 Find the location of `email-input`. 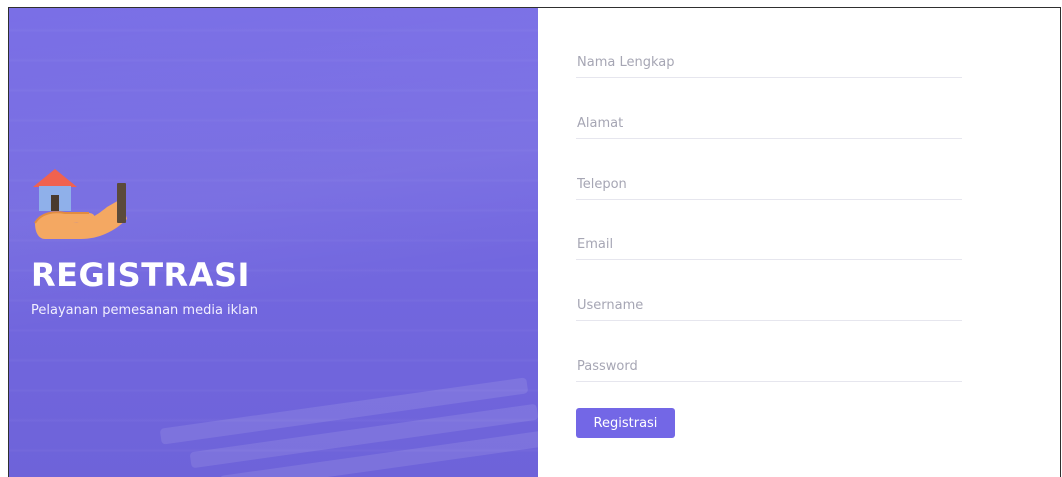

email-input is located at coordinates (769, 245).